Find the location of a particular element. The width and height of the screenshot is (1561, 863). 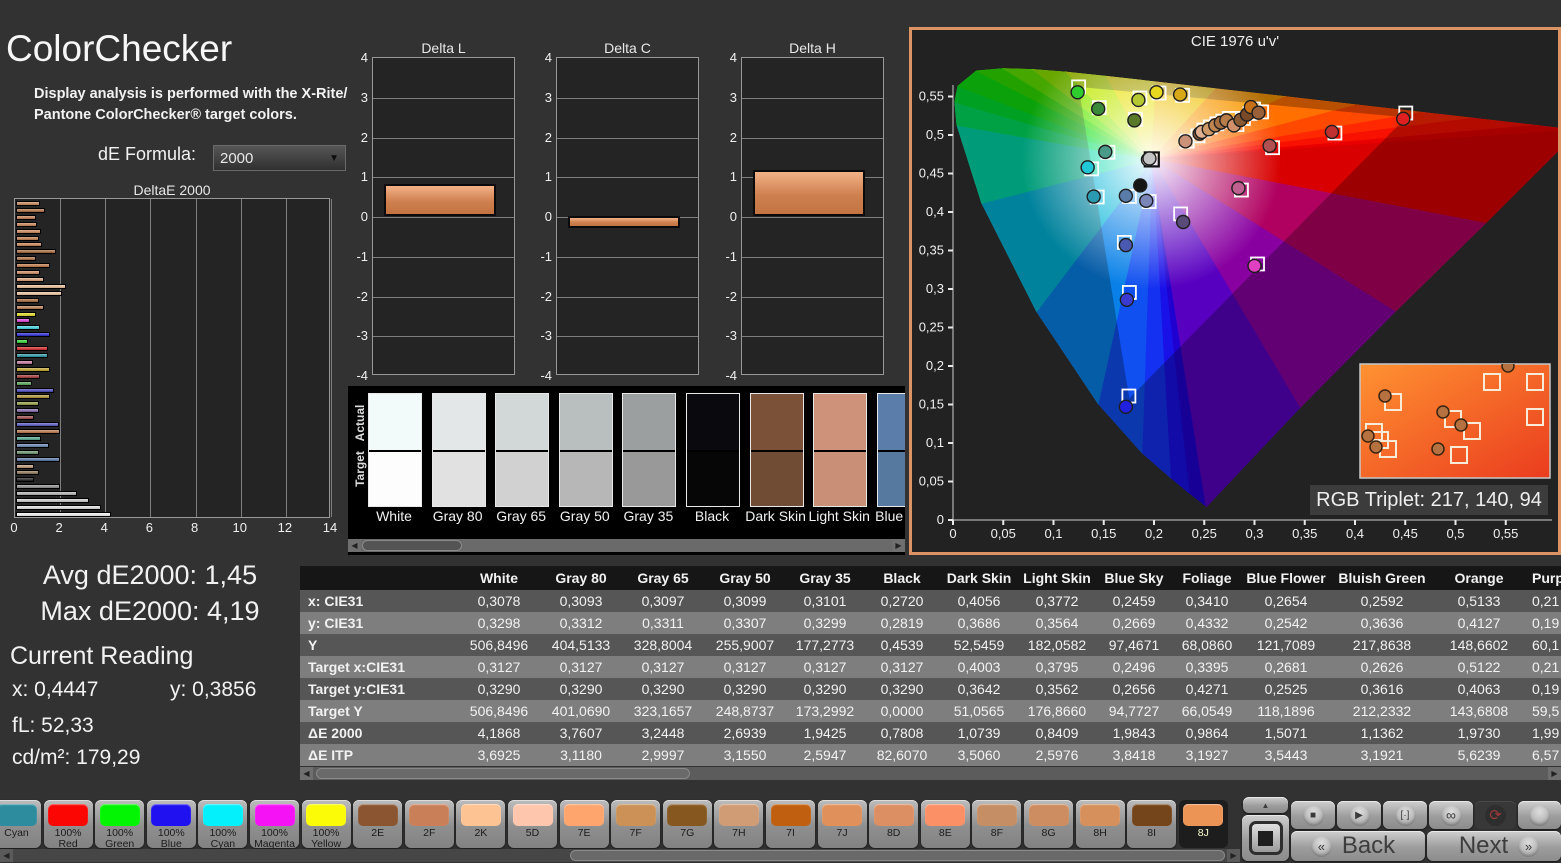

palette-label: 7I is located at coordinates (790, 833).